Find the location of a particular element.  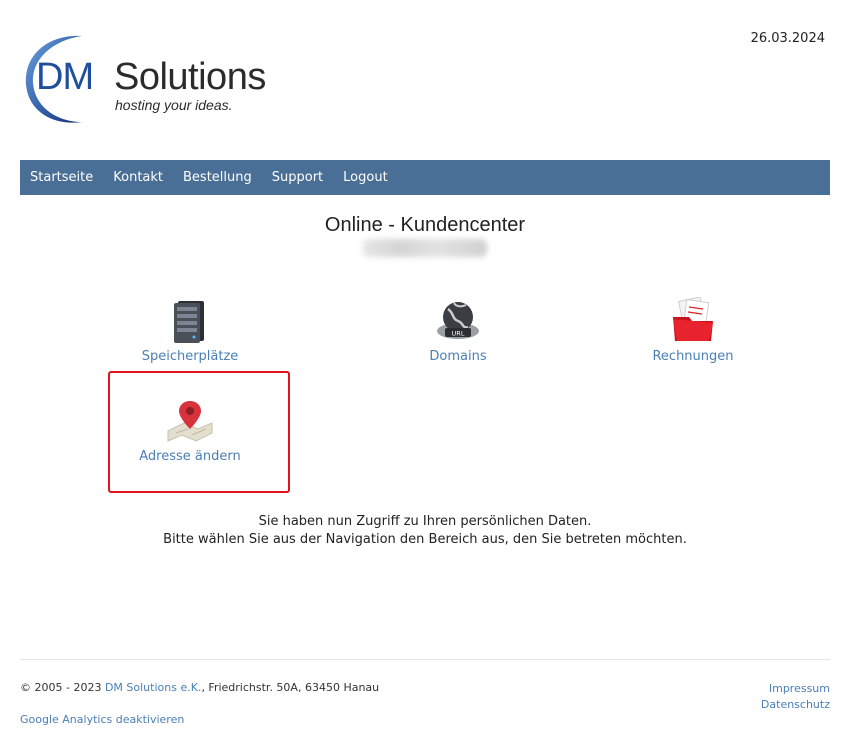

datenschutz-link: Datenschutz is located at coordinates (795, 705).